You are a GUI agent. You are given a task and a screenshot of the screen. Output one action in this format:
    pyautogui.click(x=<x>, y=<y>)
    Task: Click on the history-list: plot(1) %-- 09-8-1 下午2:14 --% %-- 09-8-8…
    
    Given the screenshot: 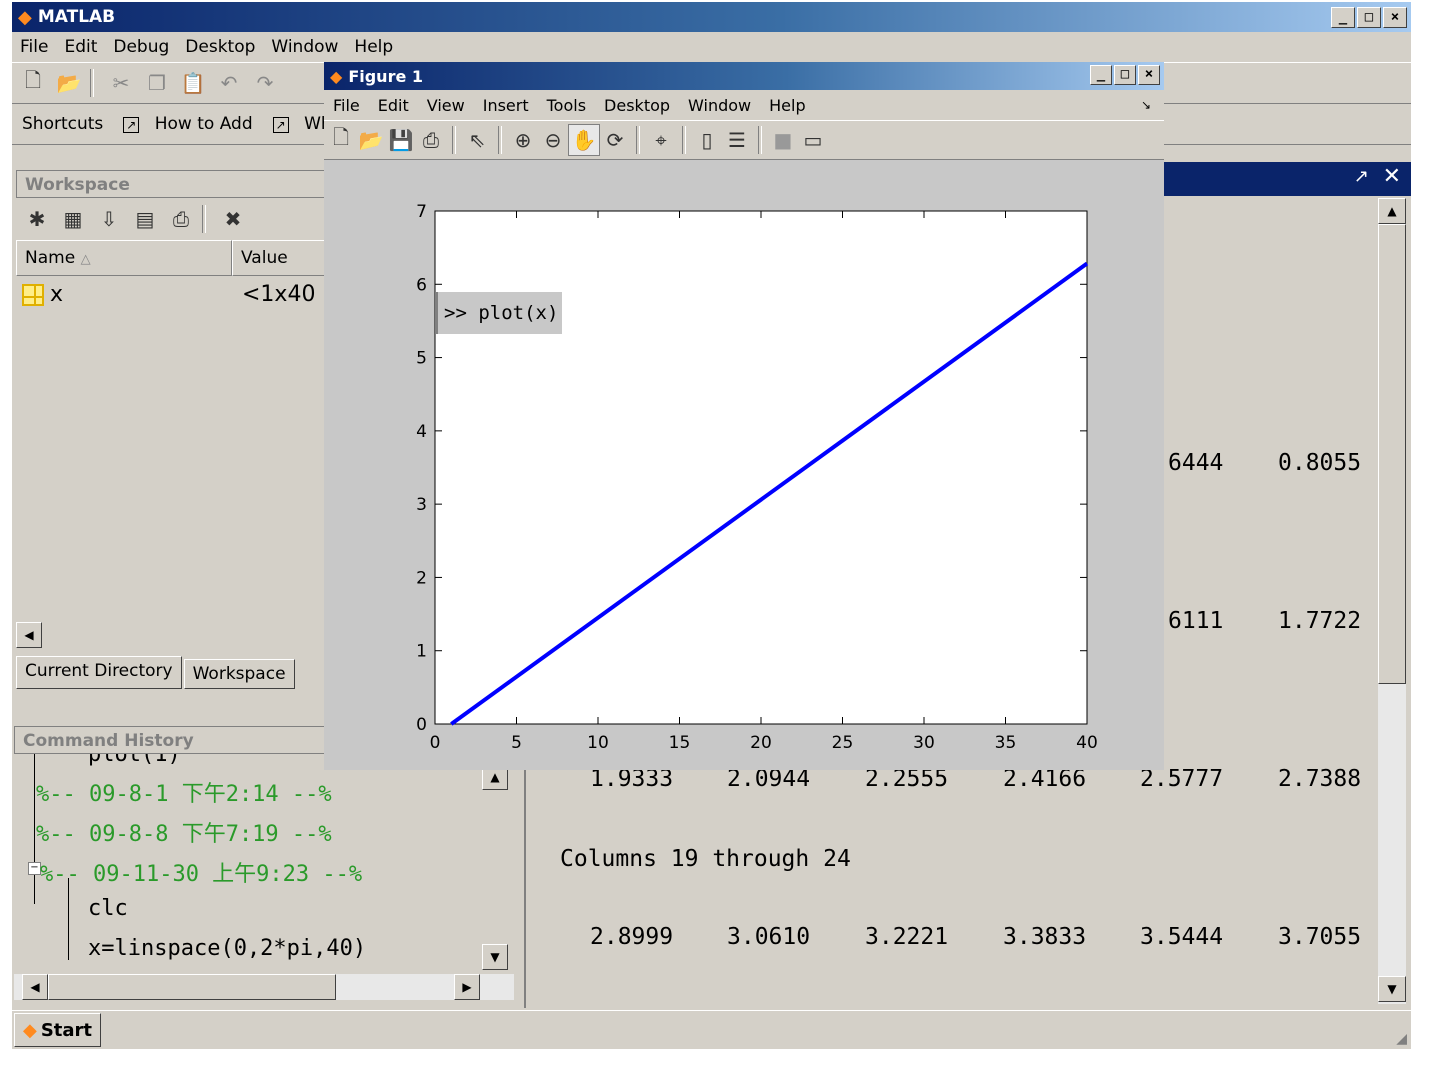 What is the action you would take?
    pyautogui.click(x=264, y=864)
    